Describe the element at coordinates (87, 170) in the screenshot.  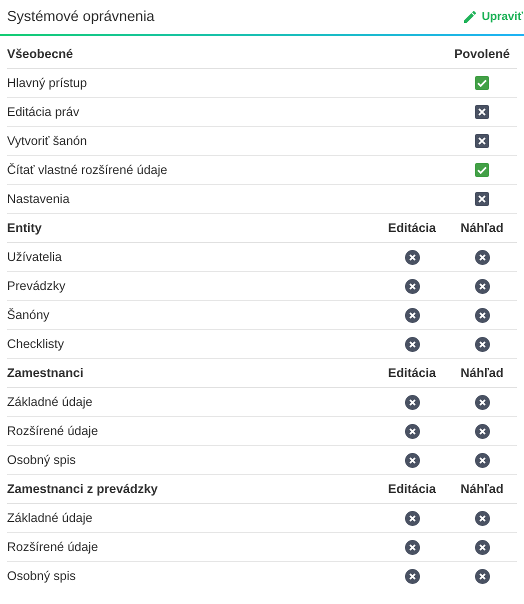
I see `permission-label: Čítať vlastné rozšírené údaje` at that location.